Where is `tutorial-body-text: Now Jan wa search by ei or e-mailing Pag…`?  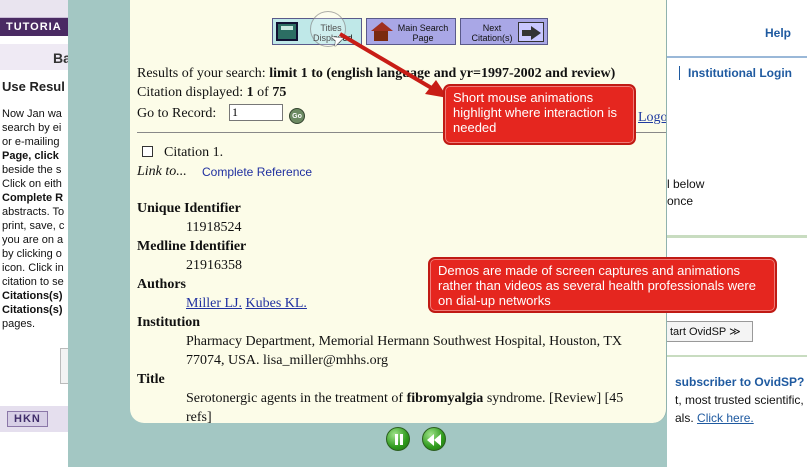
tutorial-body-text: Now Jan wa search by ei or e-mailing Pag… is located at coordinates (33, 219).